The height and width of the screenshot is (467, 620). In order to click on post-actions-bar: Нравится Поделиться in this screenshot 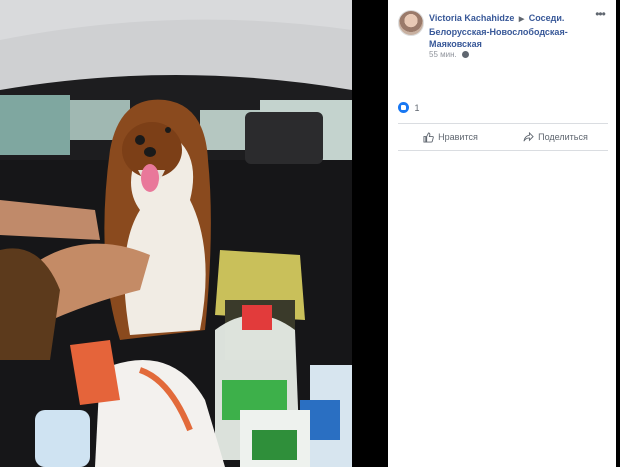, I will do `click(503, 137)`.